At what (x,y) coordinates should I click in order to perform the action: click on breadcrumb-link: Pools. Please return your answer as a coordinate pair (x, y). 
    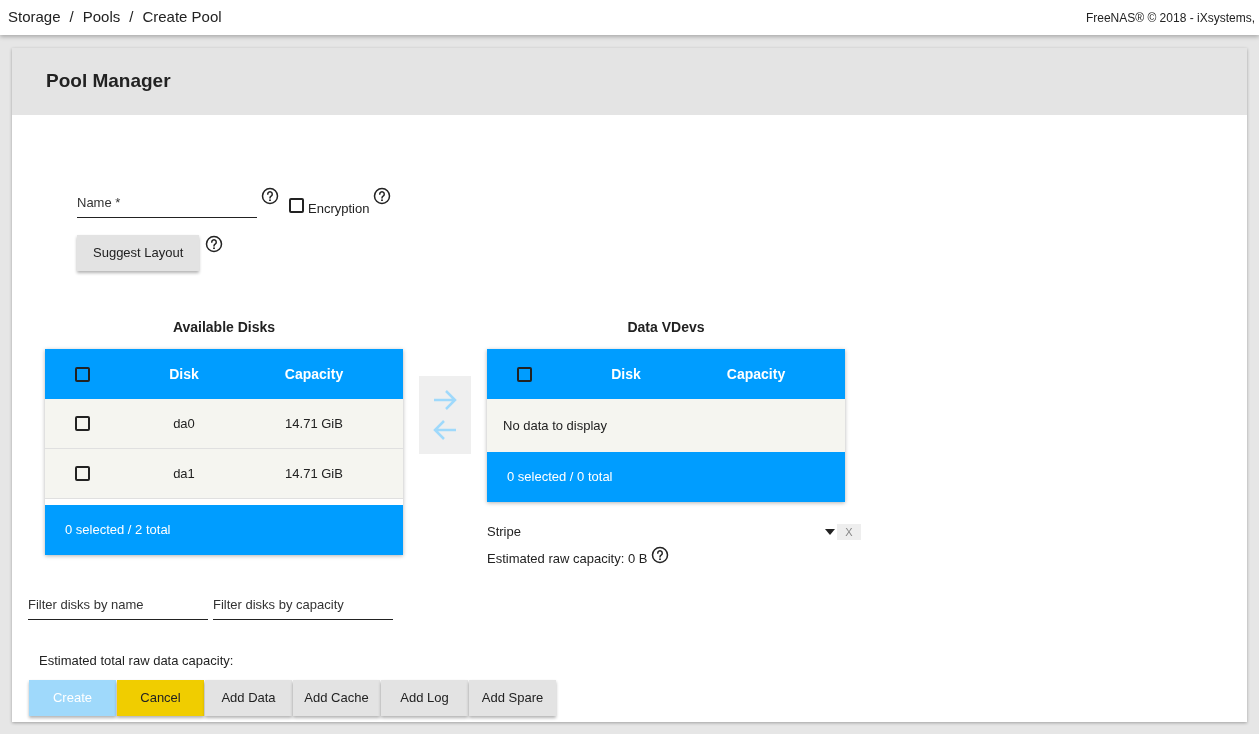
    Looking at the image, I should click on (101, 17).